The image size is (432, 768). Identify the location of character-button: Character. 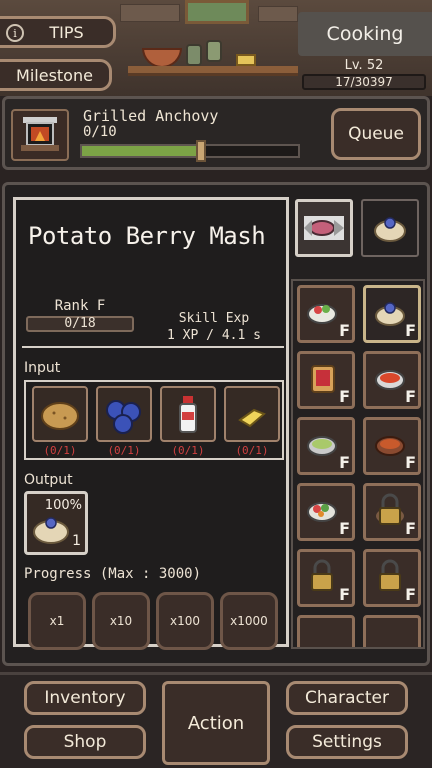
(347, 698).